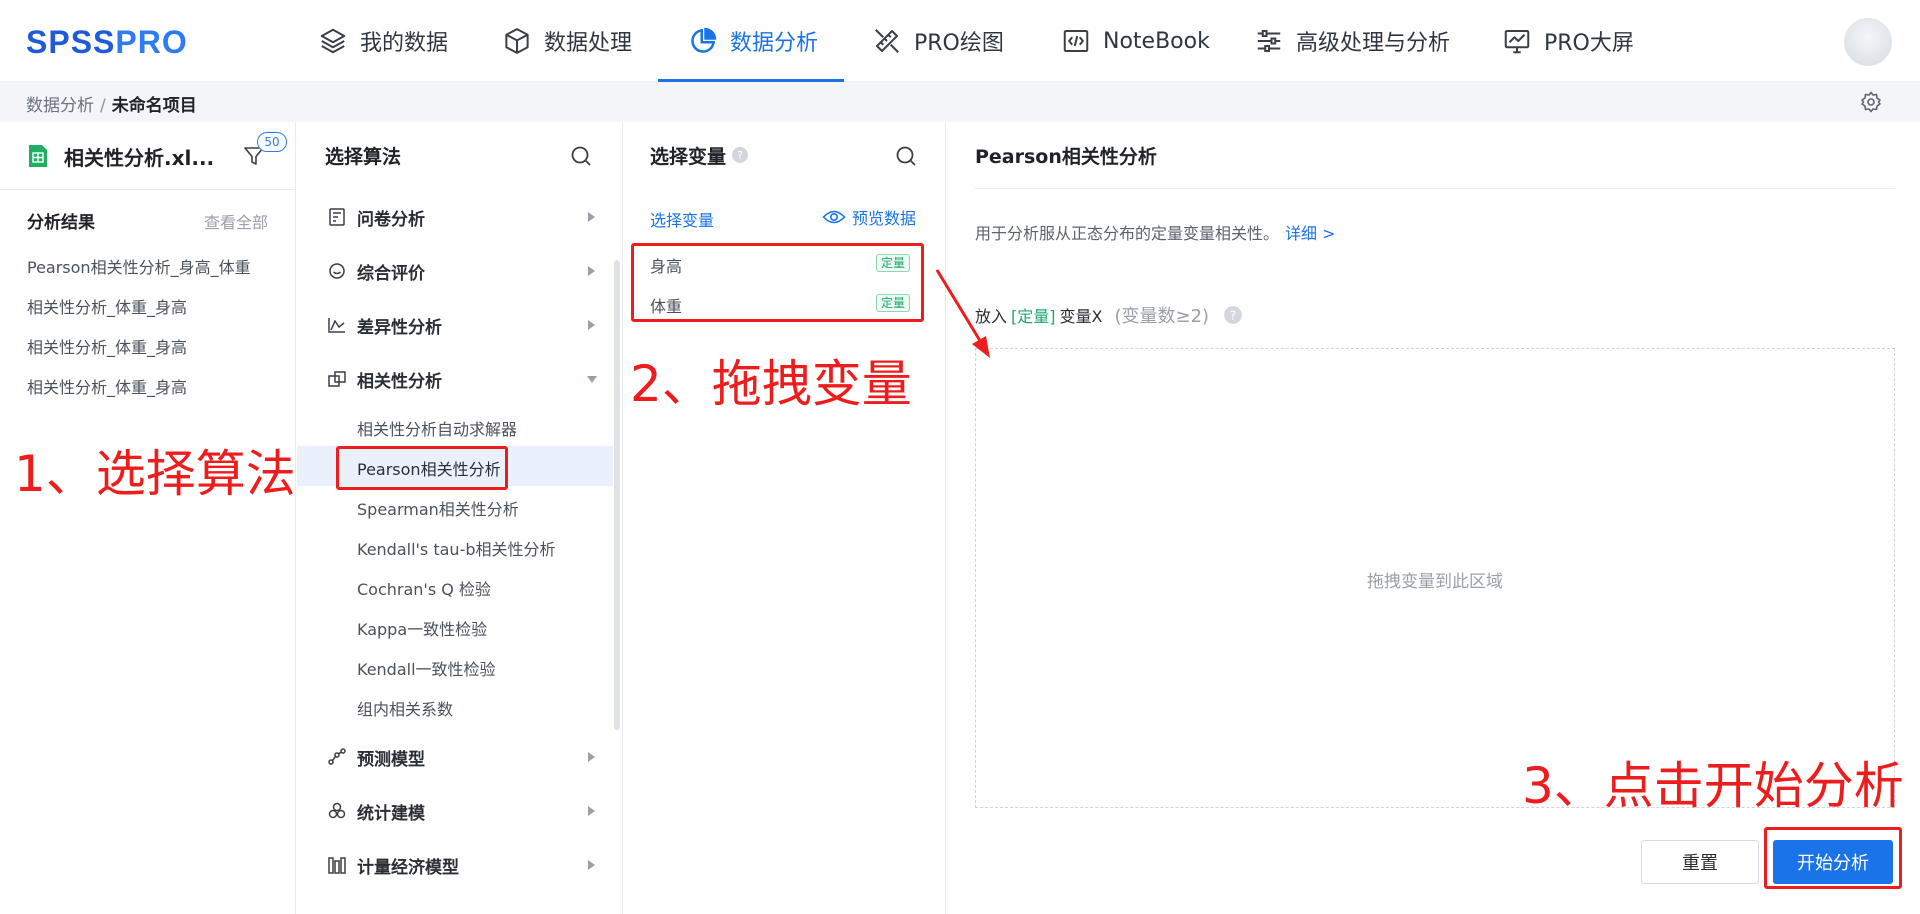  I want to click on columns-icon, so click(337, 865).